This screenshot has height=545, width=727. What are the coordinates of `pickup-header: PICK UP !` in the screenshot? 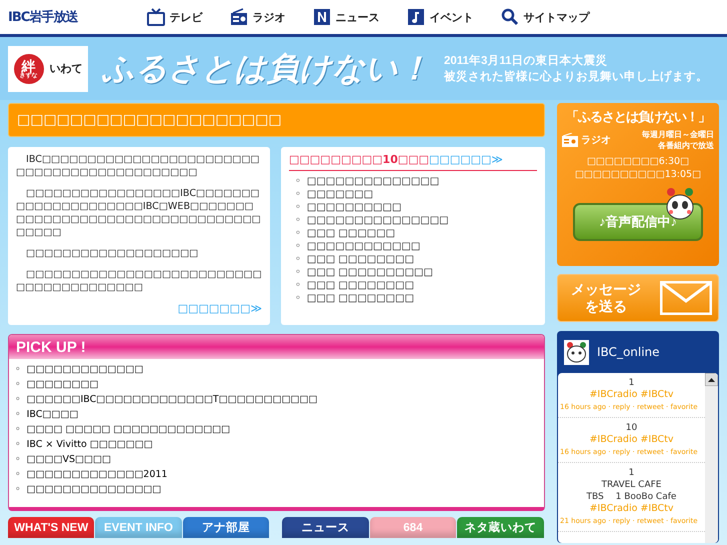 It's located at (276, 347).